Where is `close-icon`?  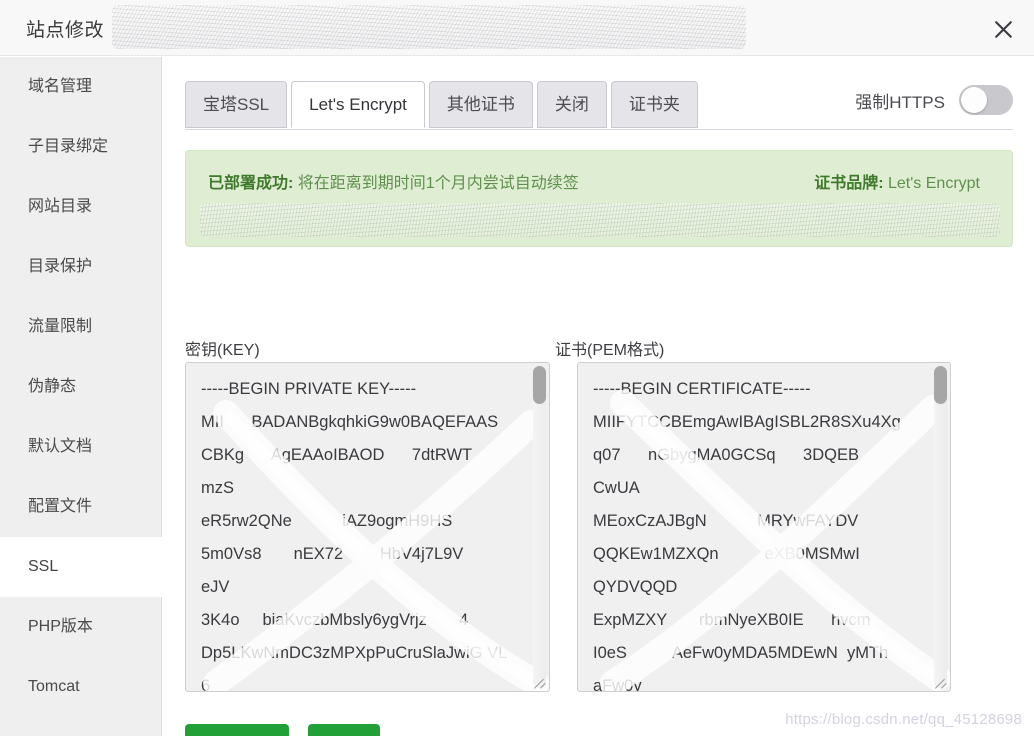 close-icon is located at coordinates (1003, 29).